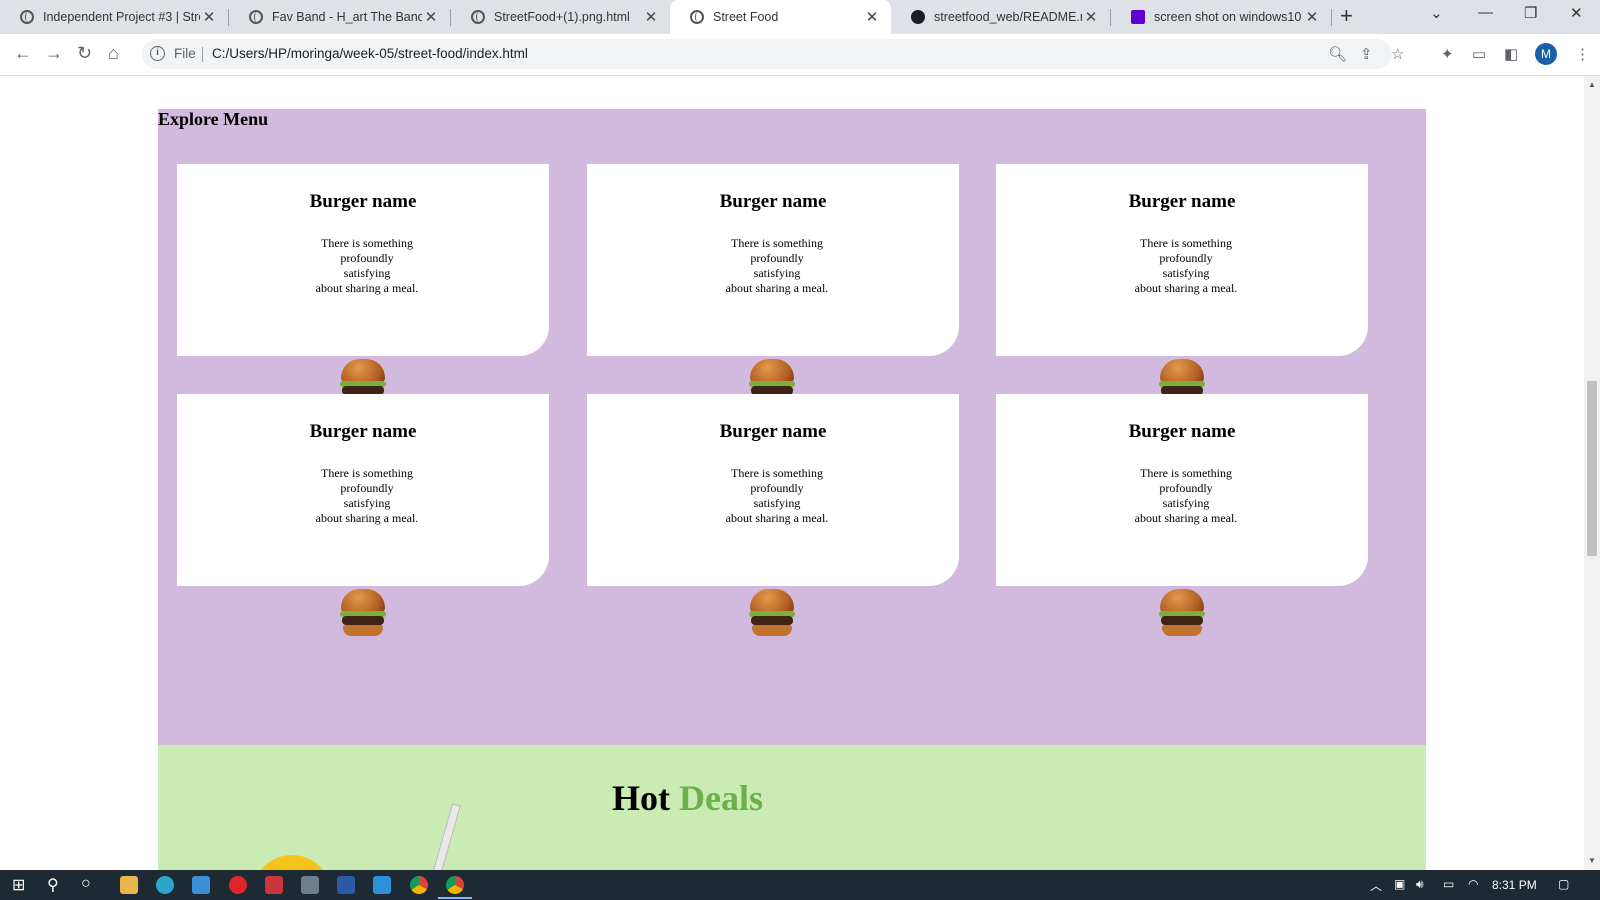 The width and height of the screenshot is (1600, 900). I want to click on store-icon, so click(310, 885).